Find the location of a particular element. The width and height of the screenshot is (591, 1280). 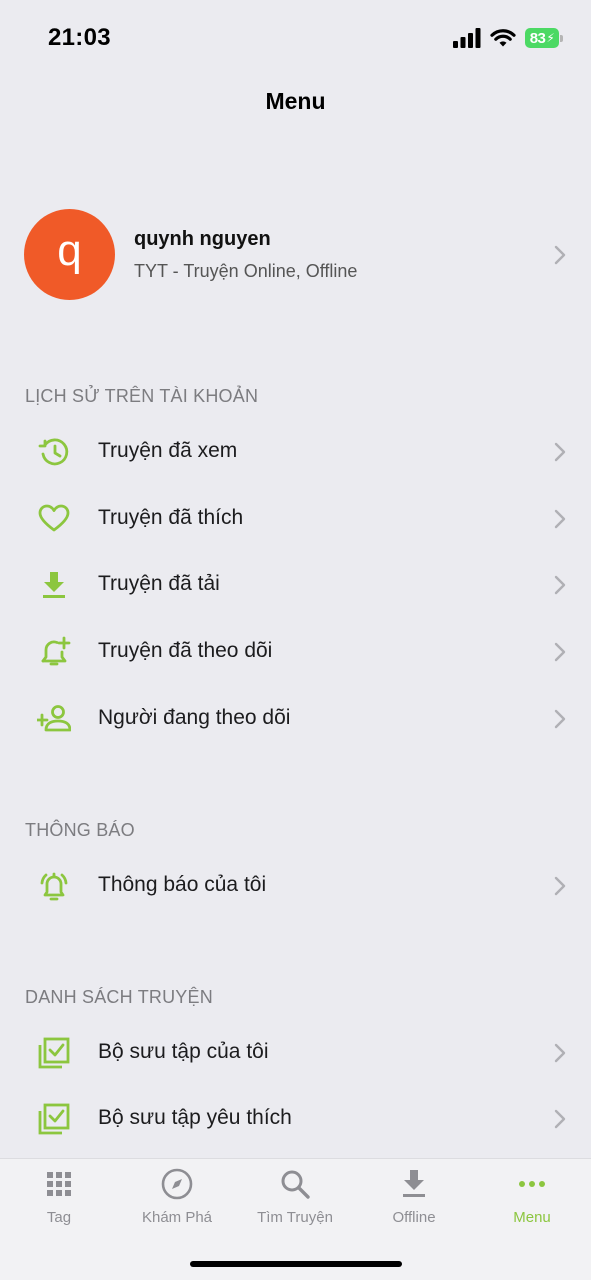

menu-item-label: Bộ sưu tập yêu thích is located at coordinates (195, 1117).